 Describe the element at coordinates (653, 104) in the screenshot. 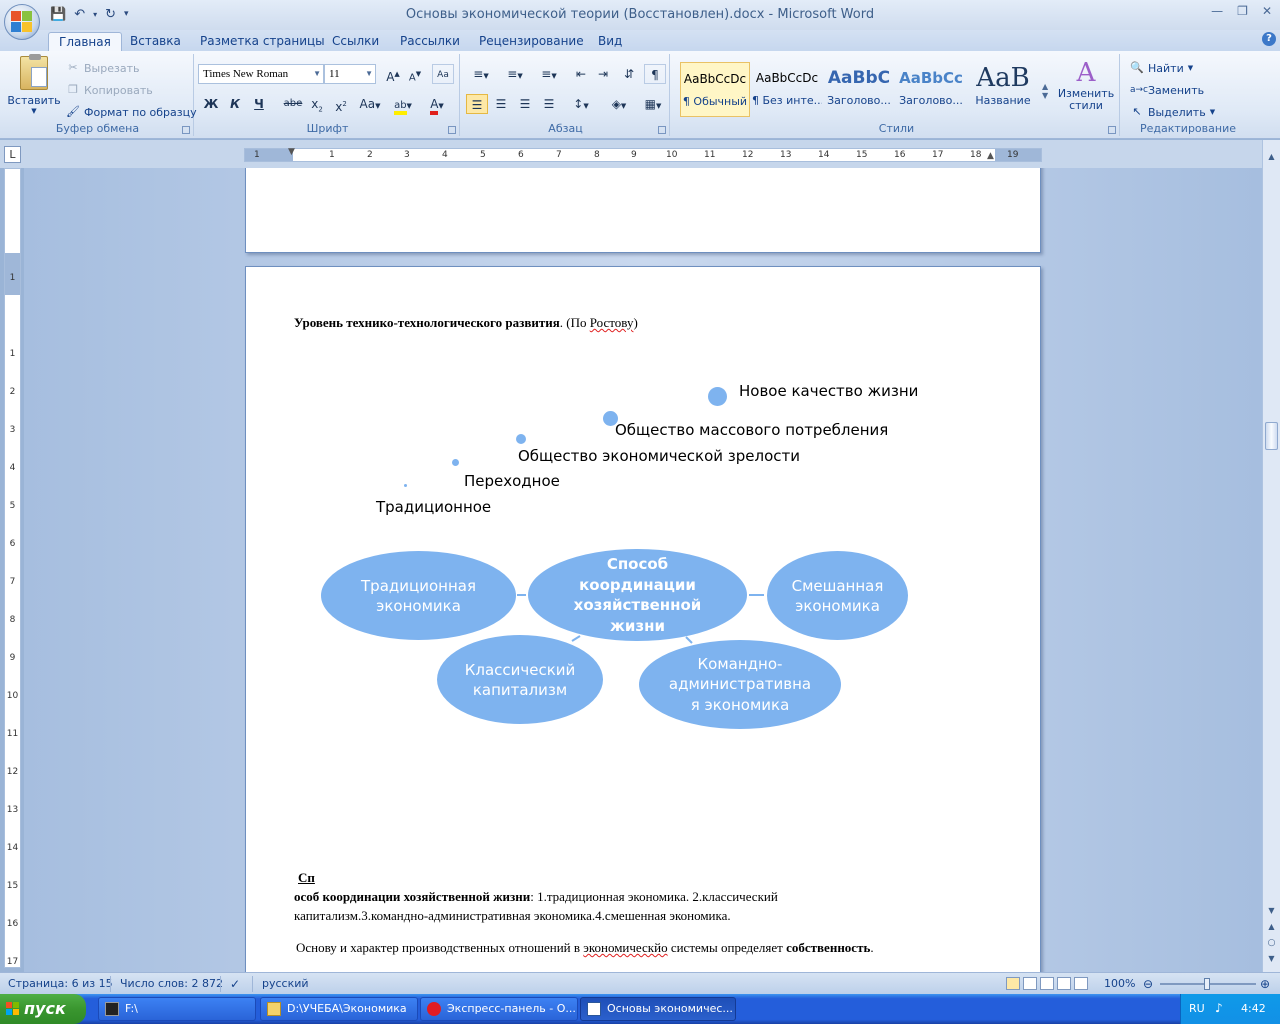

I see `borders-icon: ▦▼` at that location.